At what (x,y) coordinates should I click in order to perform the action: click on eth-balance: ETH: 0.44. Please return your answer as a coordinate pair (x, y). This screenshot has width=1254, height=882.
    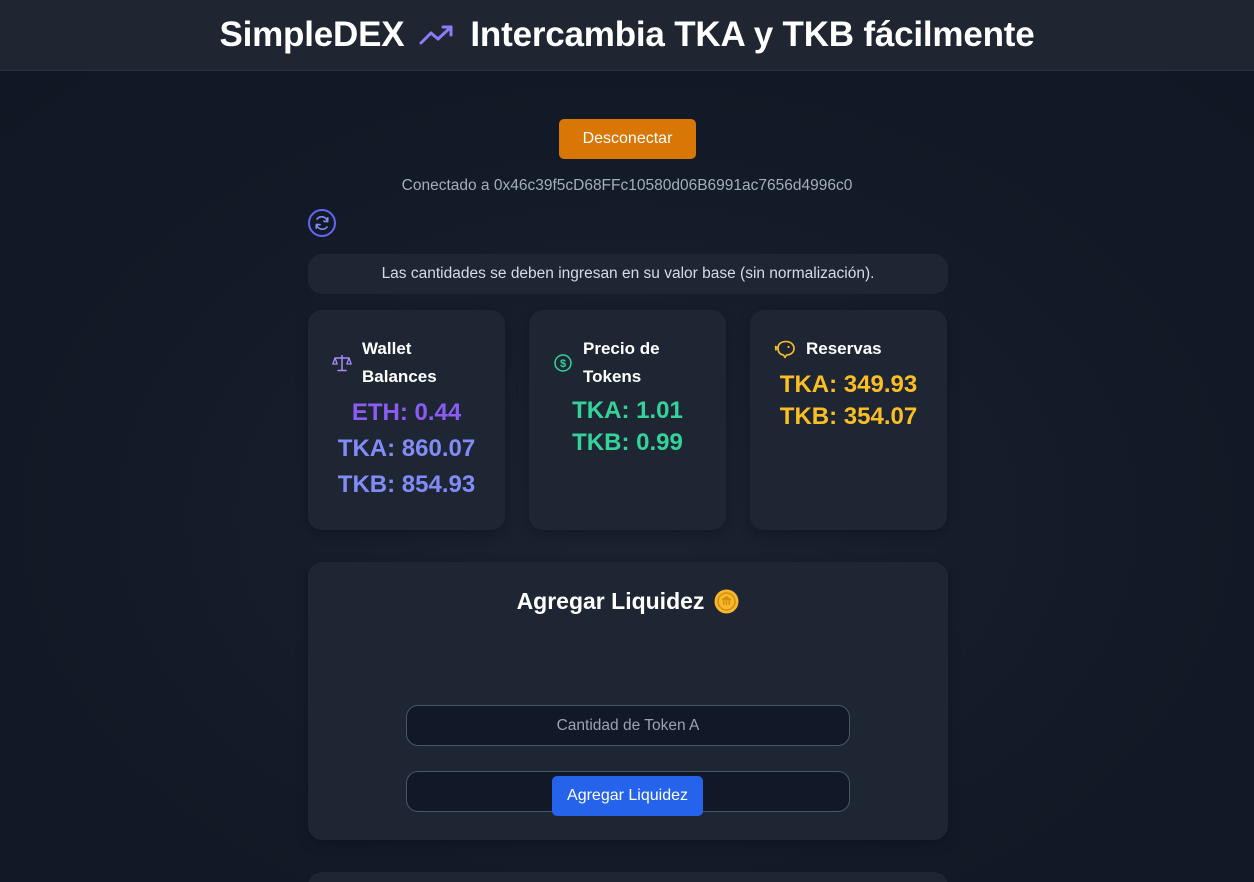
    Looking at the image, I should click on (406, 412).